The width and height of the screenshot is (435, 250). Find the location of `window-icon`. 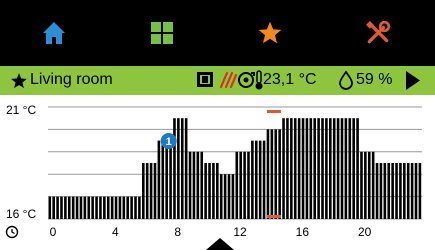

window-icon is located at coordinates (205, 79).